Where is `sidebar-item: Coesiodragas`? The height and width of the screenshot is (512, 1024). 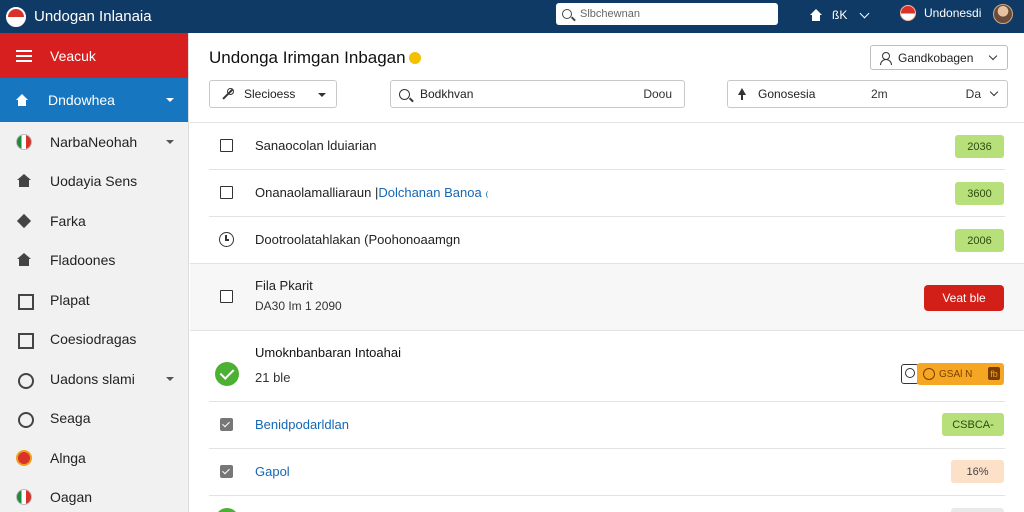 sidebar-item: Coesiodragas is located at coordinates (94, 340).